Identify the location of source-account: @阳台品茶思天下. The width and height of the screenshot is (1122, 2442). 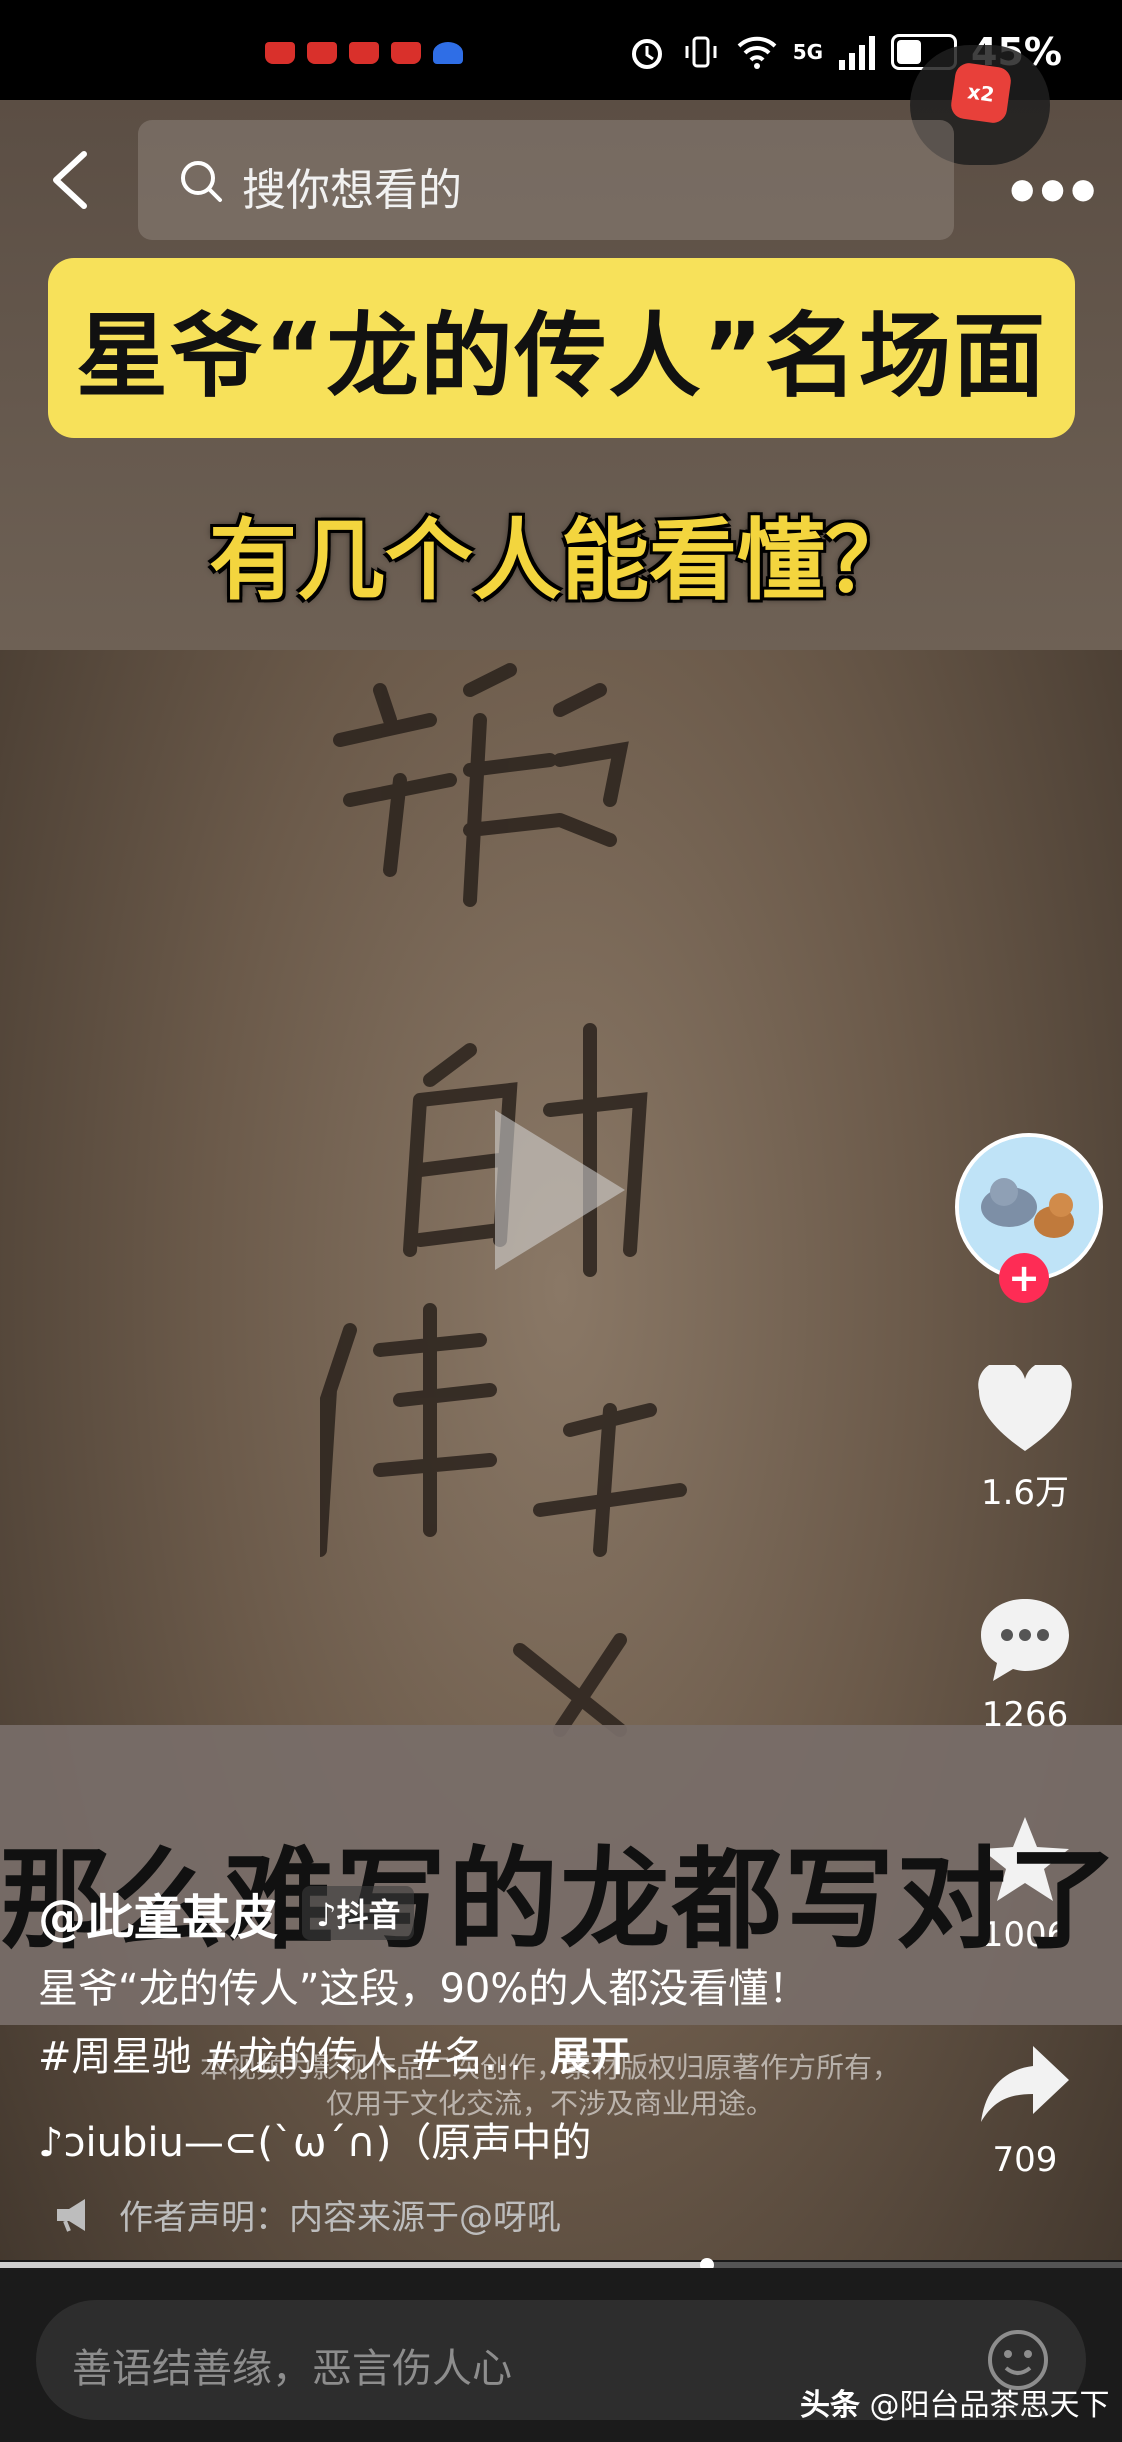
(989, 2405).